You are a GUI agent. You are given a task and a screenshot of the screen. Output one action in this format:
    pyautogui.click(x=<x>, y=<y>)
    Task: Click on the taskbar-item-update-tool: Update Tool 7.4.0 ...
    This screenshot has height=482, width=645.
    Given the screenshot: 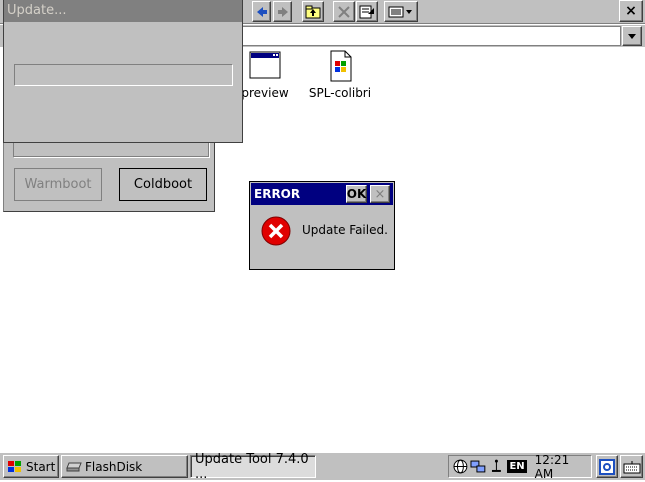 What is the action you would take?
    pyautogui.click(x=253, y=467)
    